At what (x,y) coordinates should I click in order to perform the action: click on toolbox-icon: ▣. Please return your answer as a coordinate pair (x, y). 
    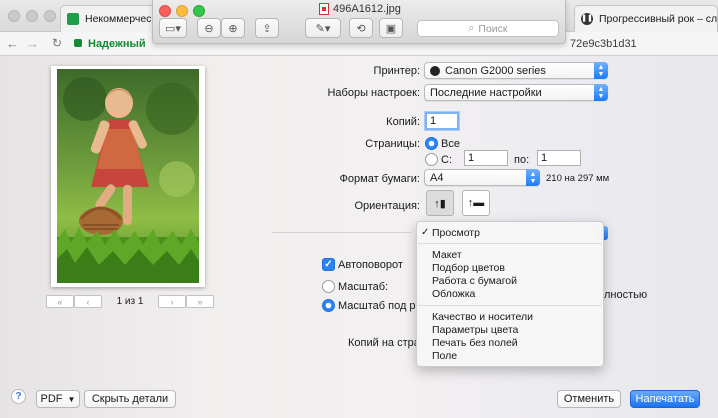
    Looking at the image, I should click on (391, 28).